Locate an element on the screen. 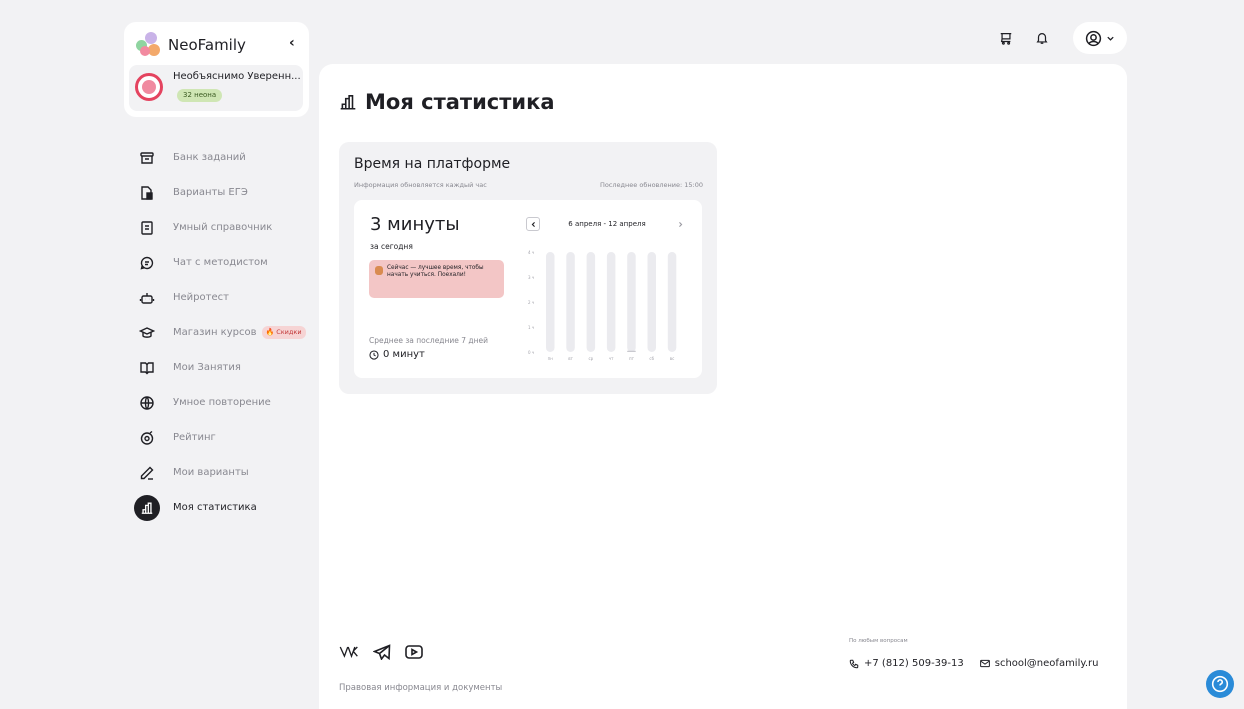  sidebar-item-task-bank: Банк заданий is located at coordinates (224, 157).